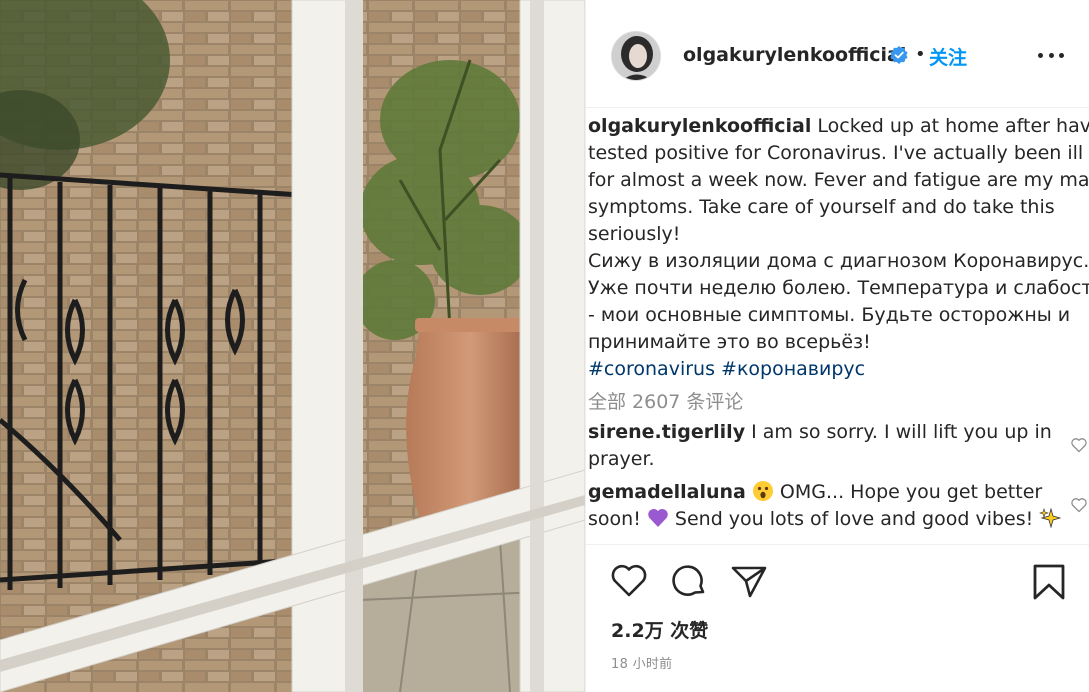  What do you see at coordinates (659, 629) in the screenshot?
I see `likes-count: 2.2万 次赞` at bounding box center [659, 629].